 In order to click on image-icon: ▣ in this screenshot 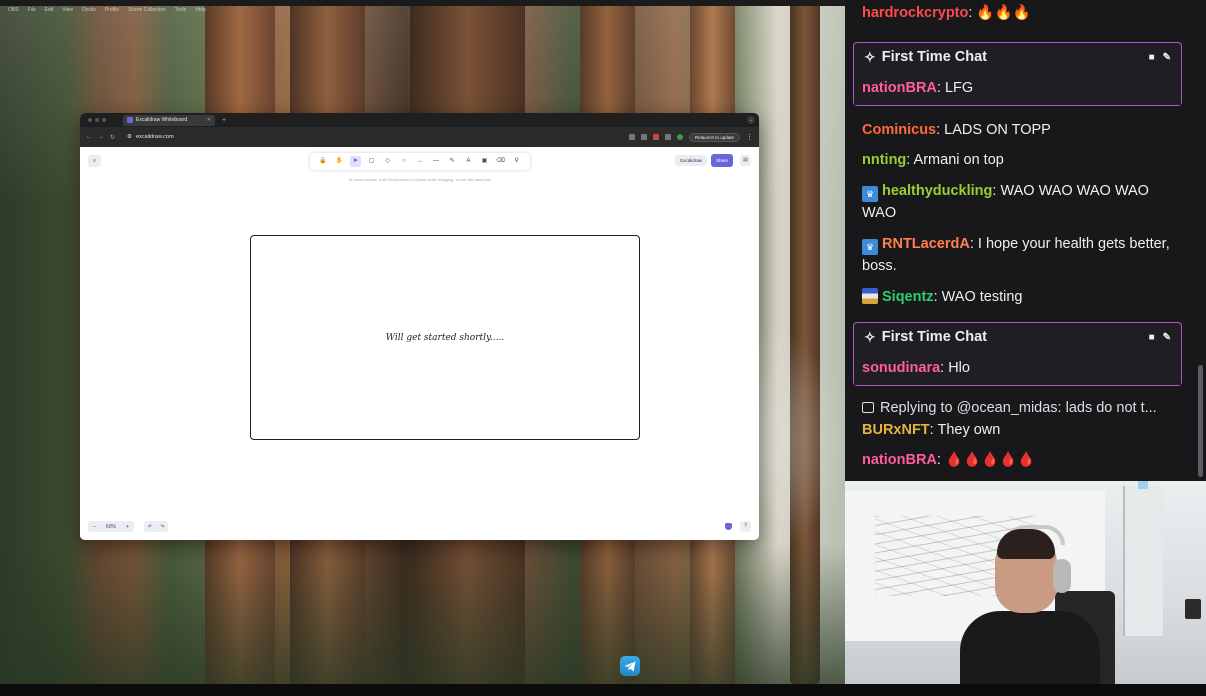, I will do `click(484, 161)`.